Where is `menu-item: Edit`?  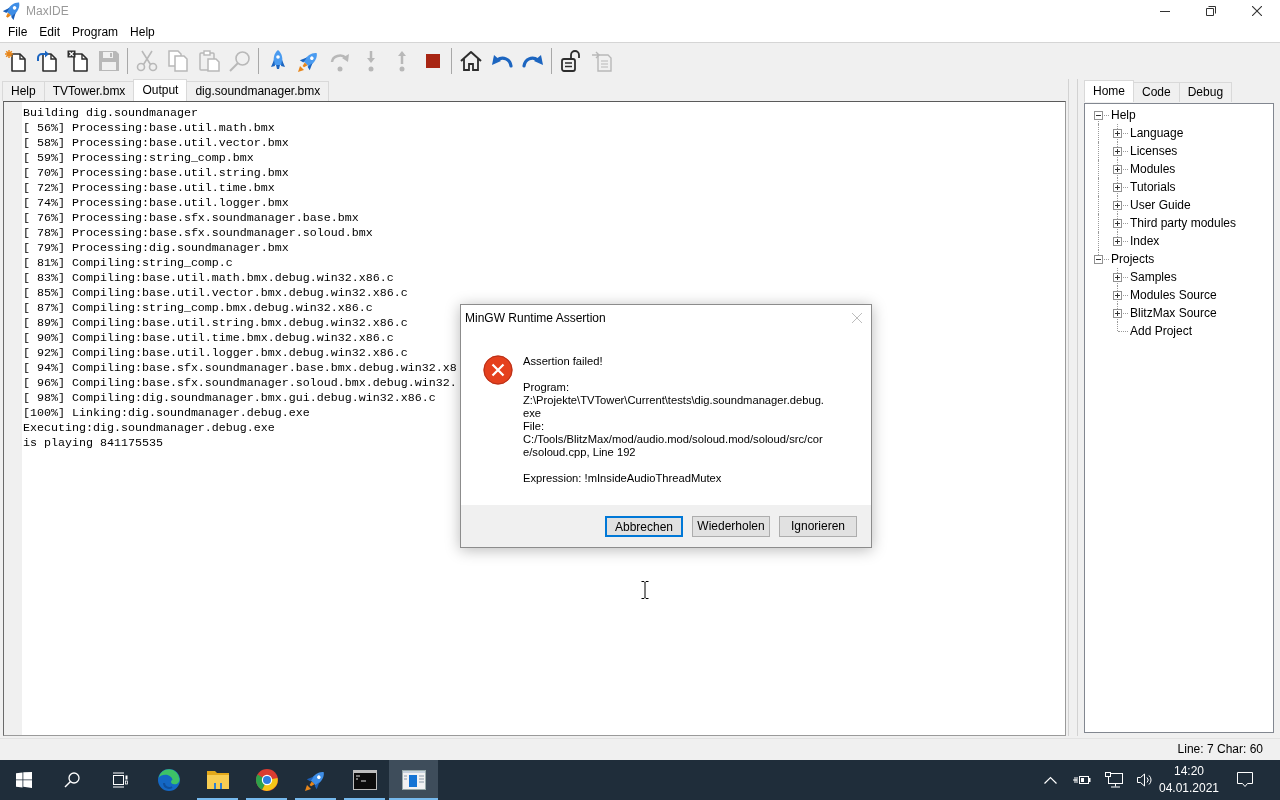 menu-item: Edit is located at coordinates (50, 32).